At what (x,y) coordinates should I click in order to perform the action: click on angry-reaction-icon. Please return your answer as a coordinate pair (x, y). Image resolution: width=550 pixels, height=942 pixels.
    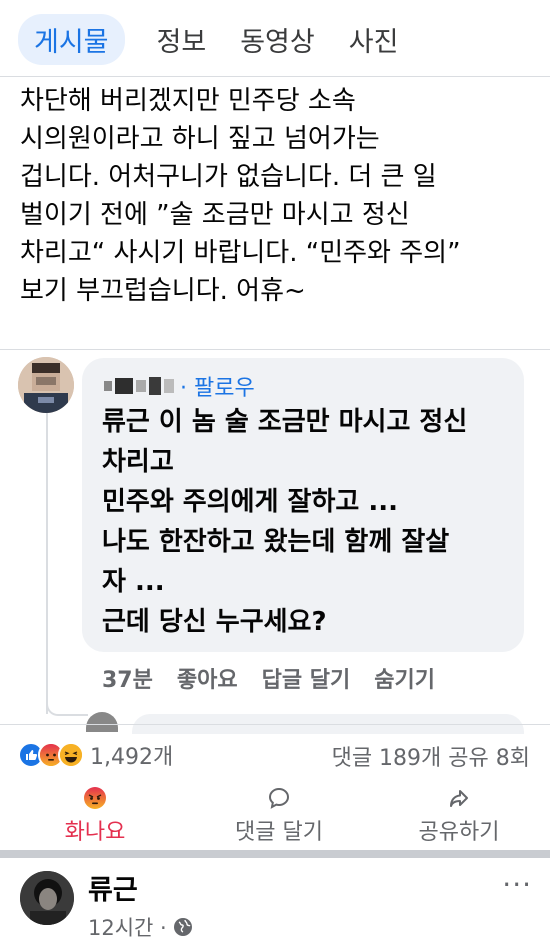
    Looking at the image, I should click on (95, 798).